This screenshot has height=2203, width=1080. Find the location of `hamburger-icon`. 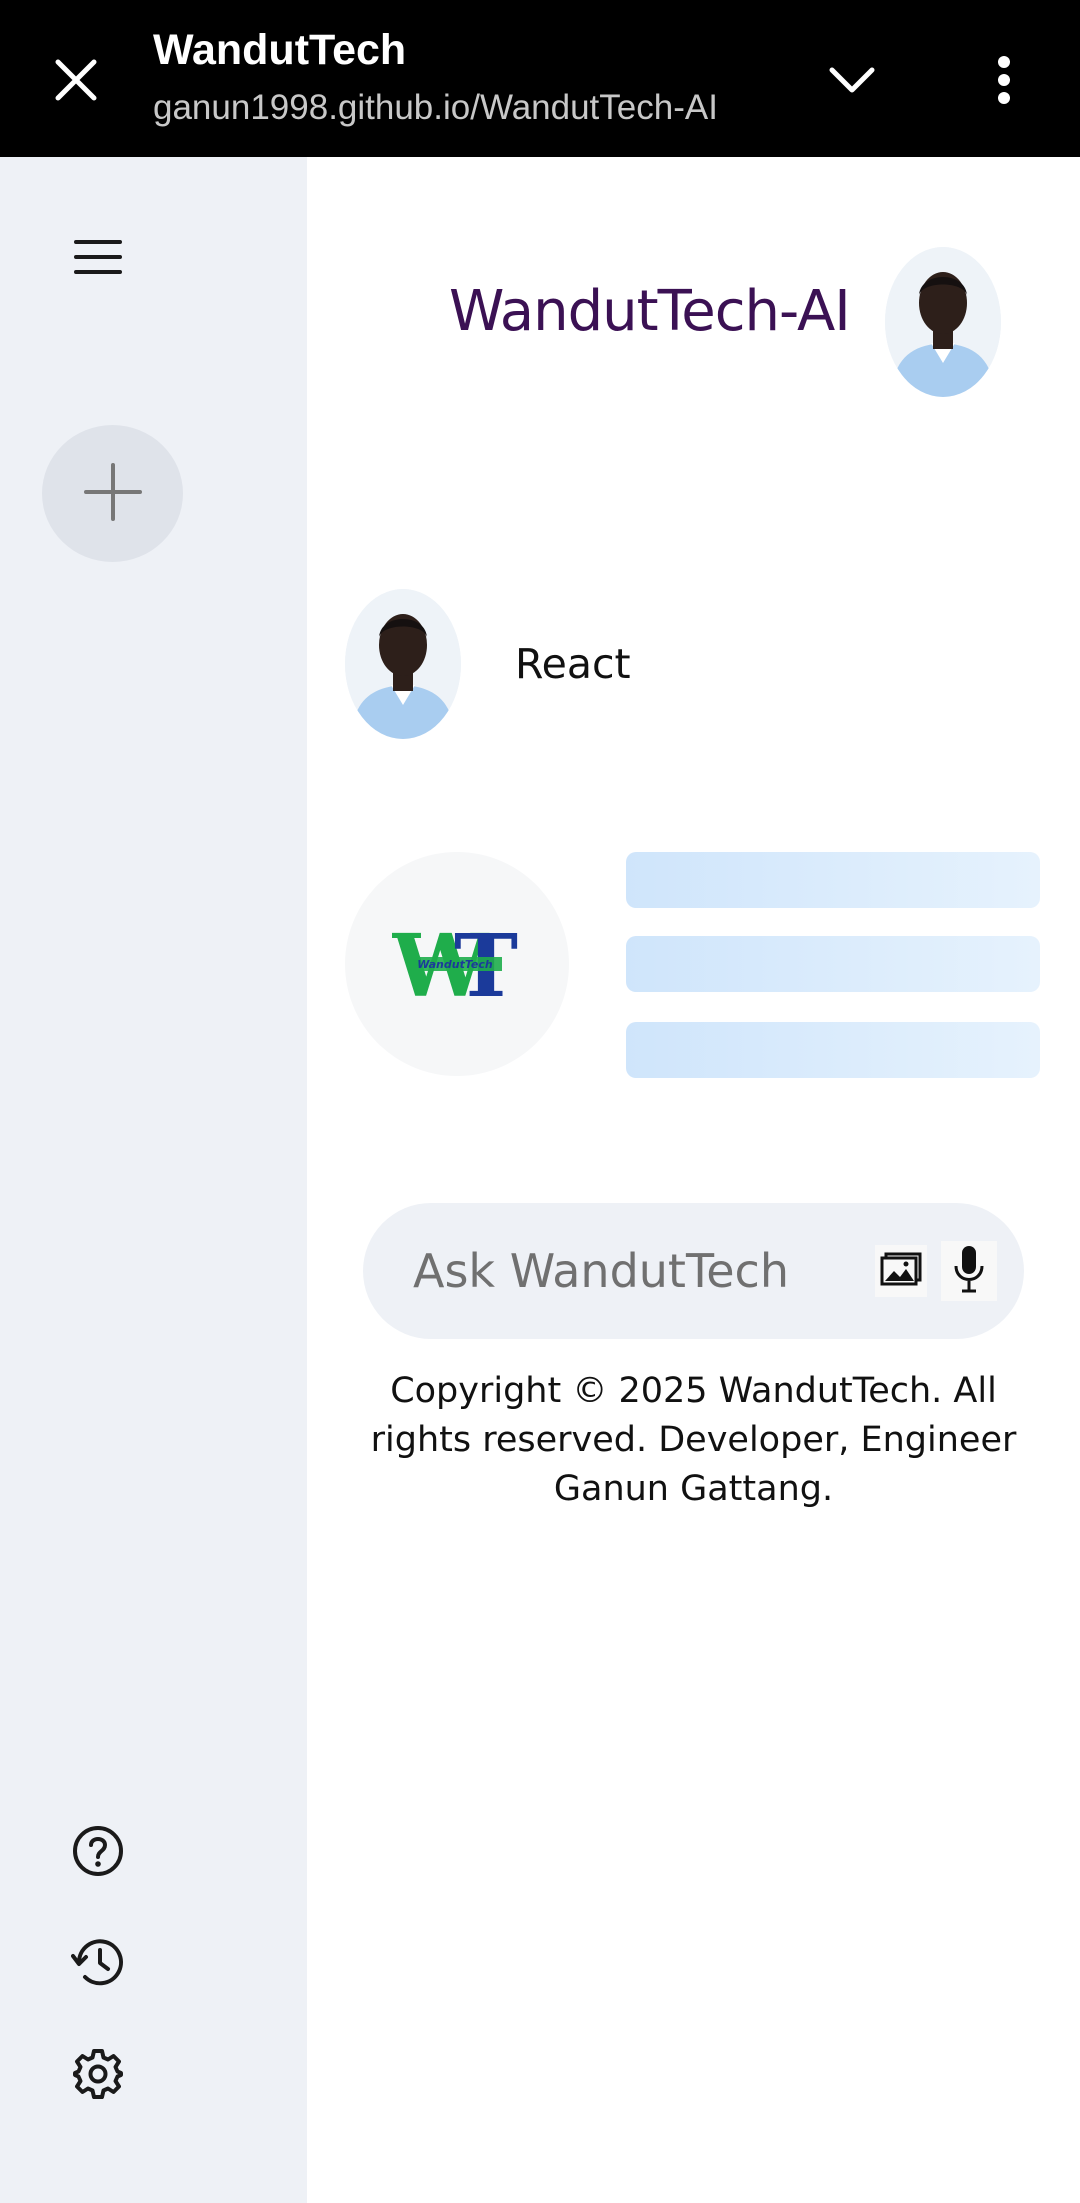

hamburger-icon is located at coordinates (98, 259).